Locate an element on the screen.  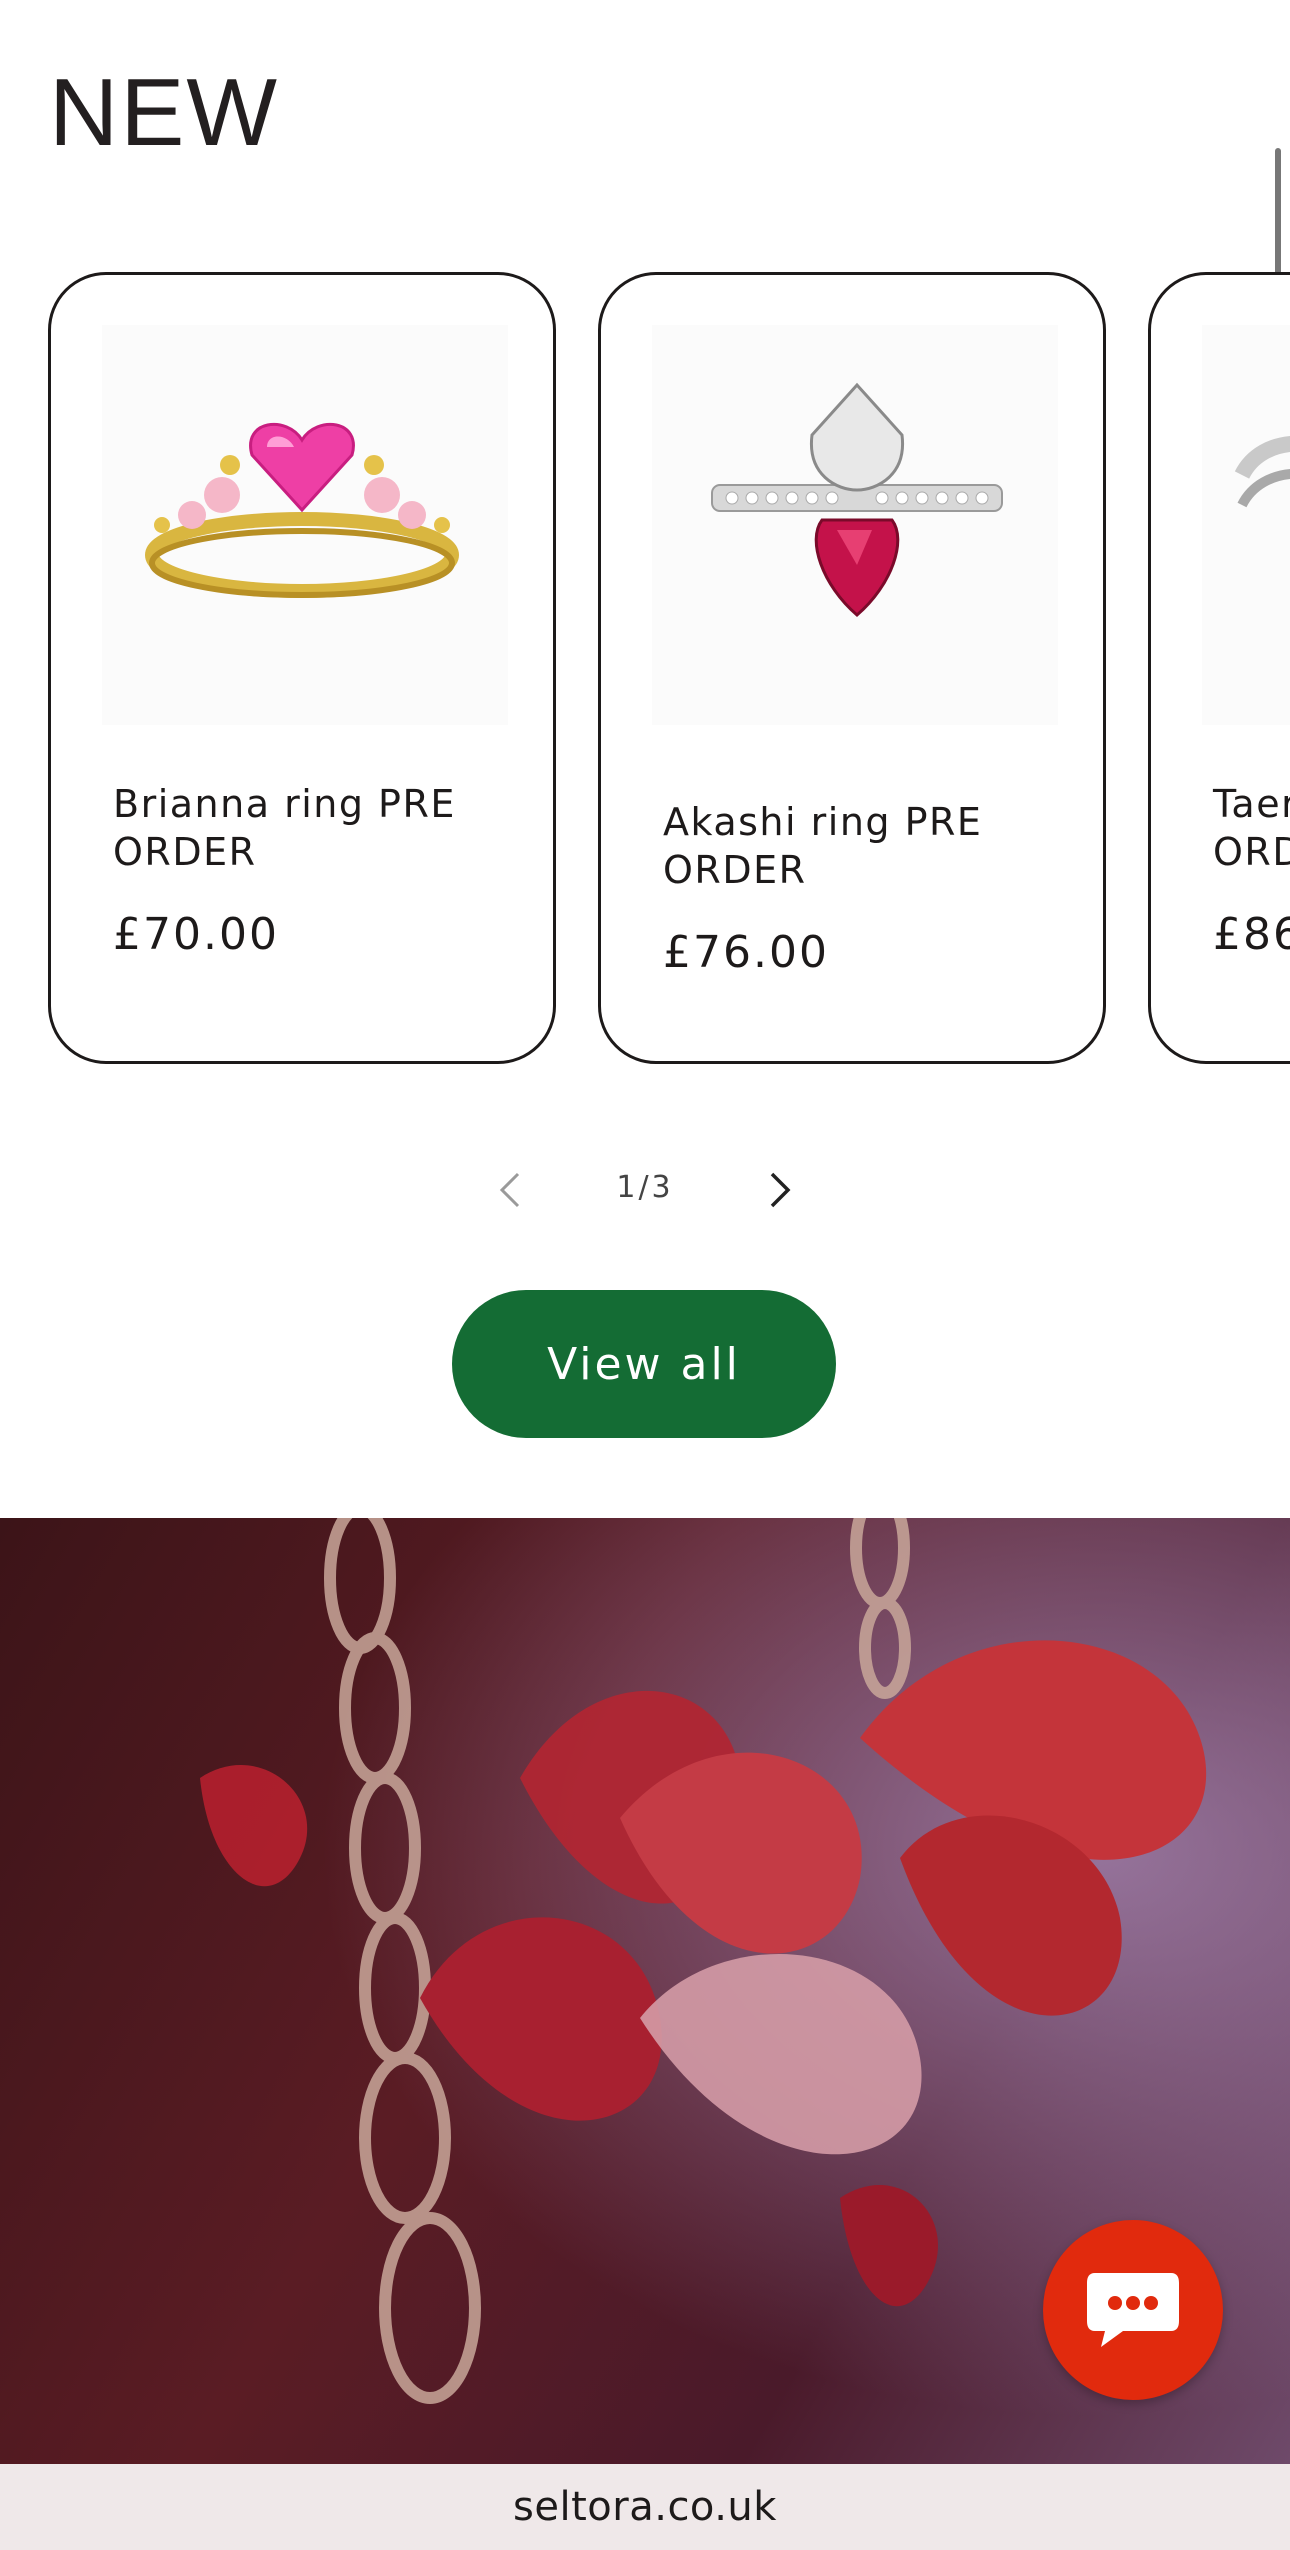
product-name: Akashi ring PRE ORDER is located at coordinates (863, 846).